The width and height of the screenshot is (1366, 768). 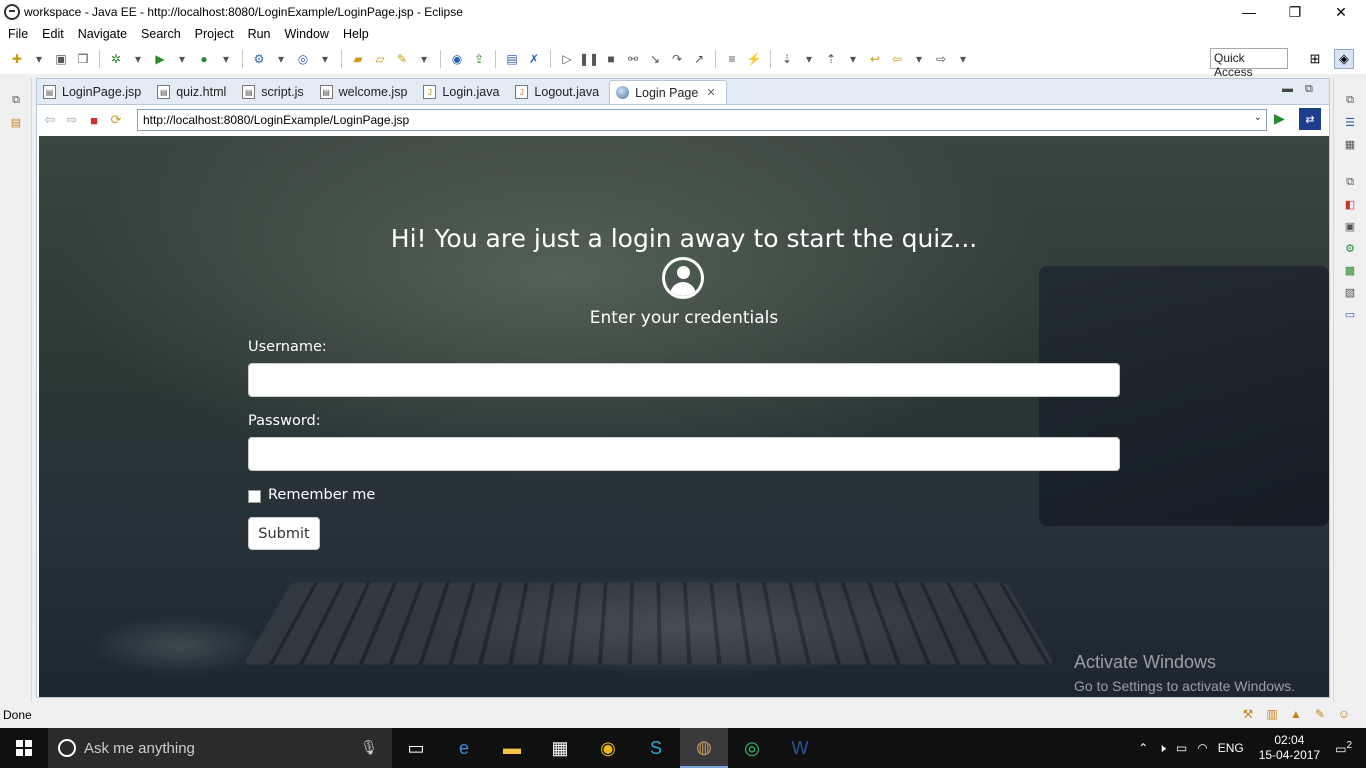 I want to click on new-server-icon: ⚙, so click(x=259, y=59).